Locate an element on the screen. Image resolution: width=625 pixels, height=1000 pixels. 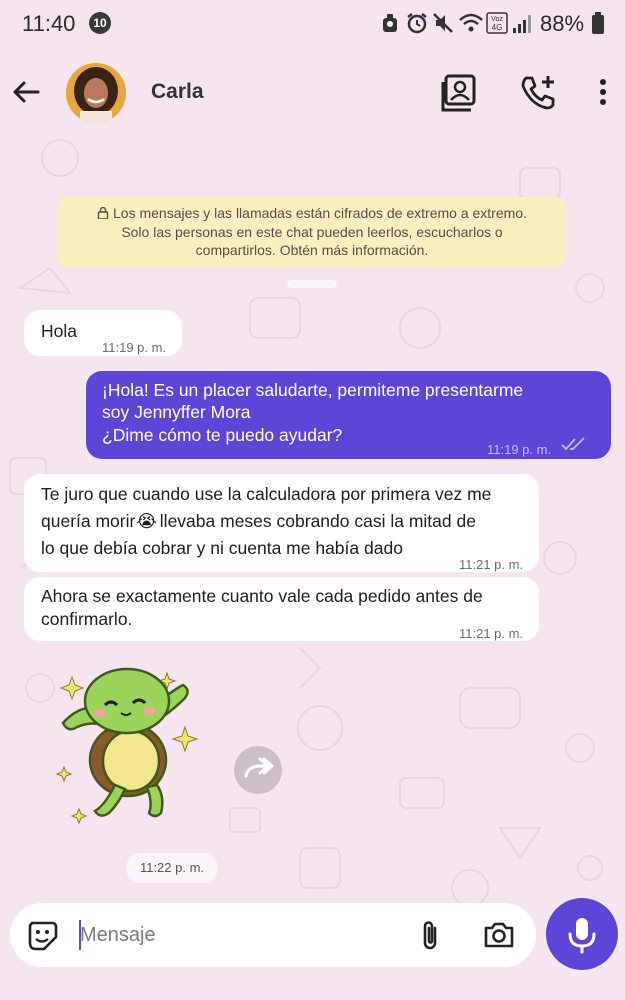
sticker-time: 11:22 p. m. is located at coordinates (172, 868).